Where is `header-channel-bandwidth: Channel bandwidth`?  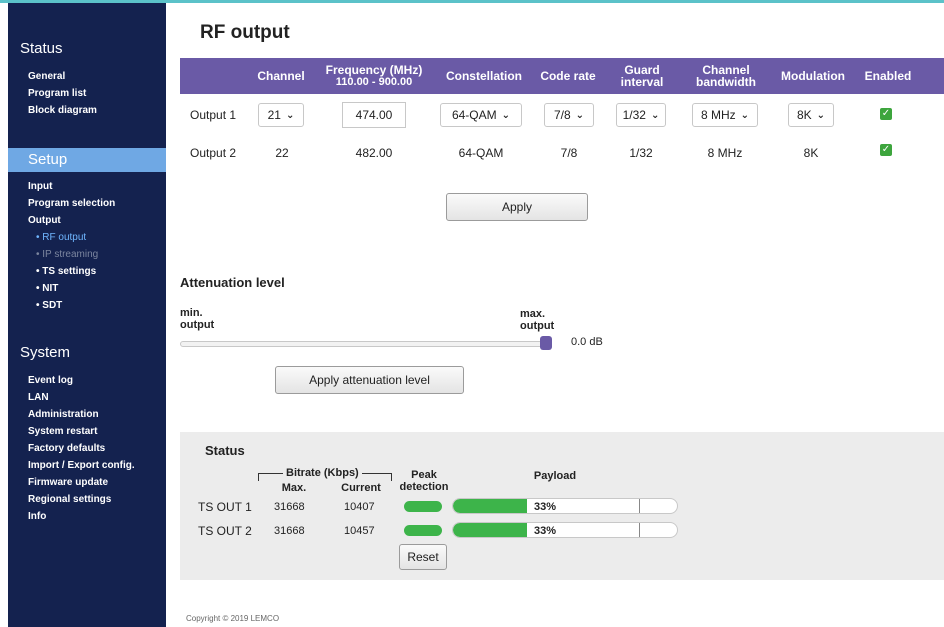 header-channel-bandwidth: Channel bandwidth is located at coordinates (726, 76).